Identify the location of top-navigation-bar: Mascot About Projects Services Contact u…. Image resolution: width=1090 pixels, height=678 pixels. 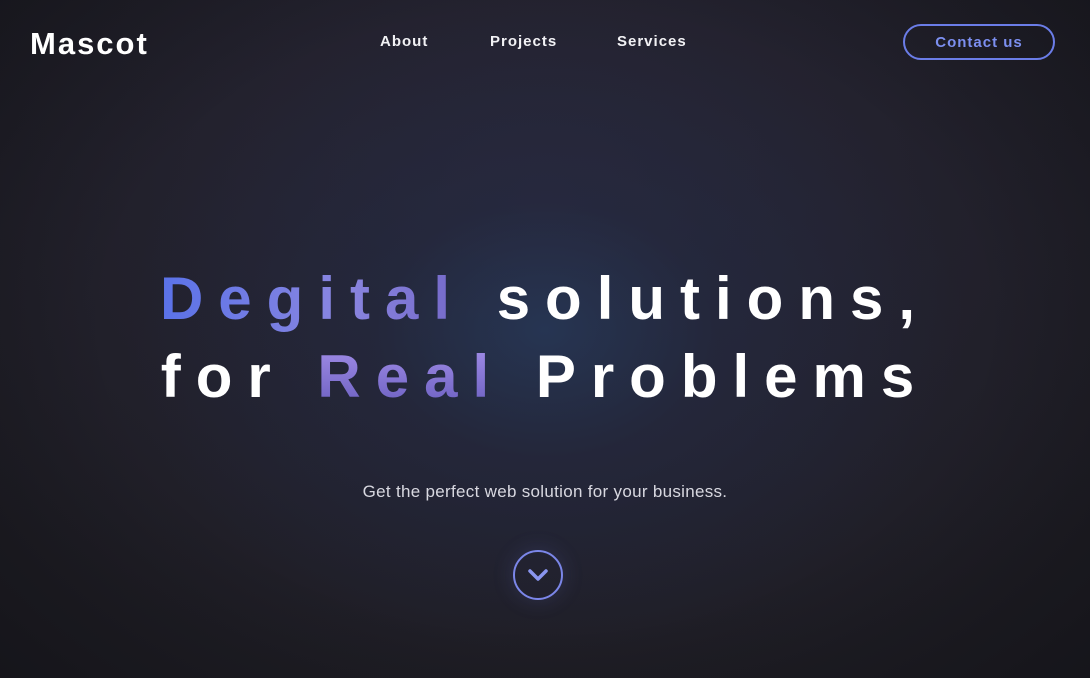
(545, 44).